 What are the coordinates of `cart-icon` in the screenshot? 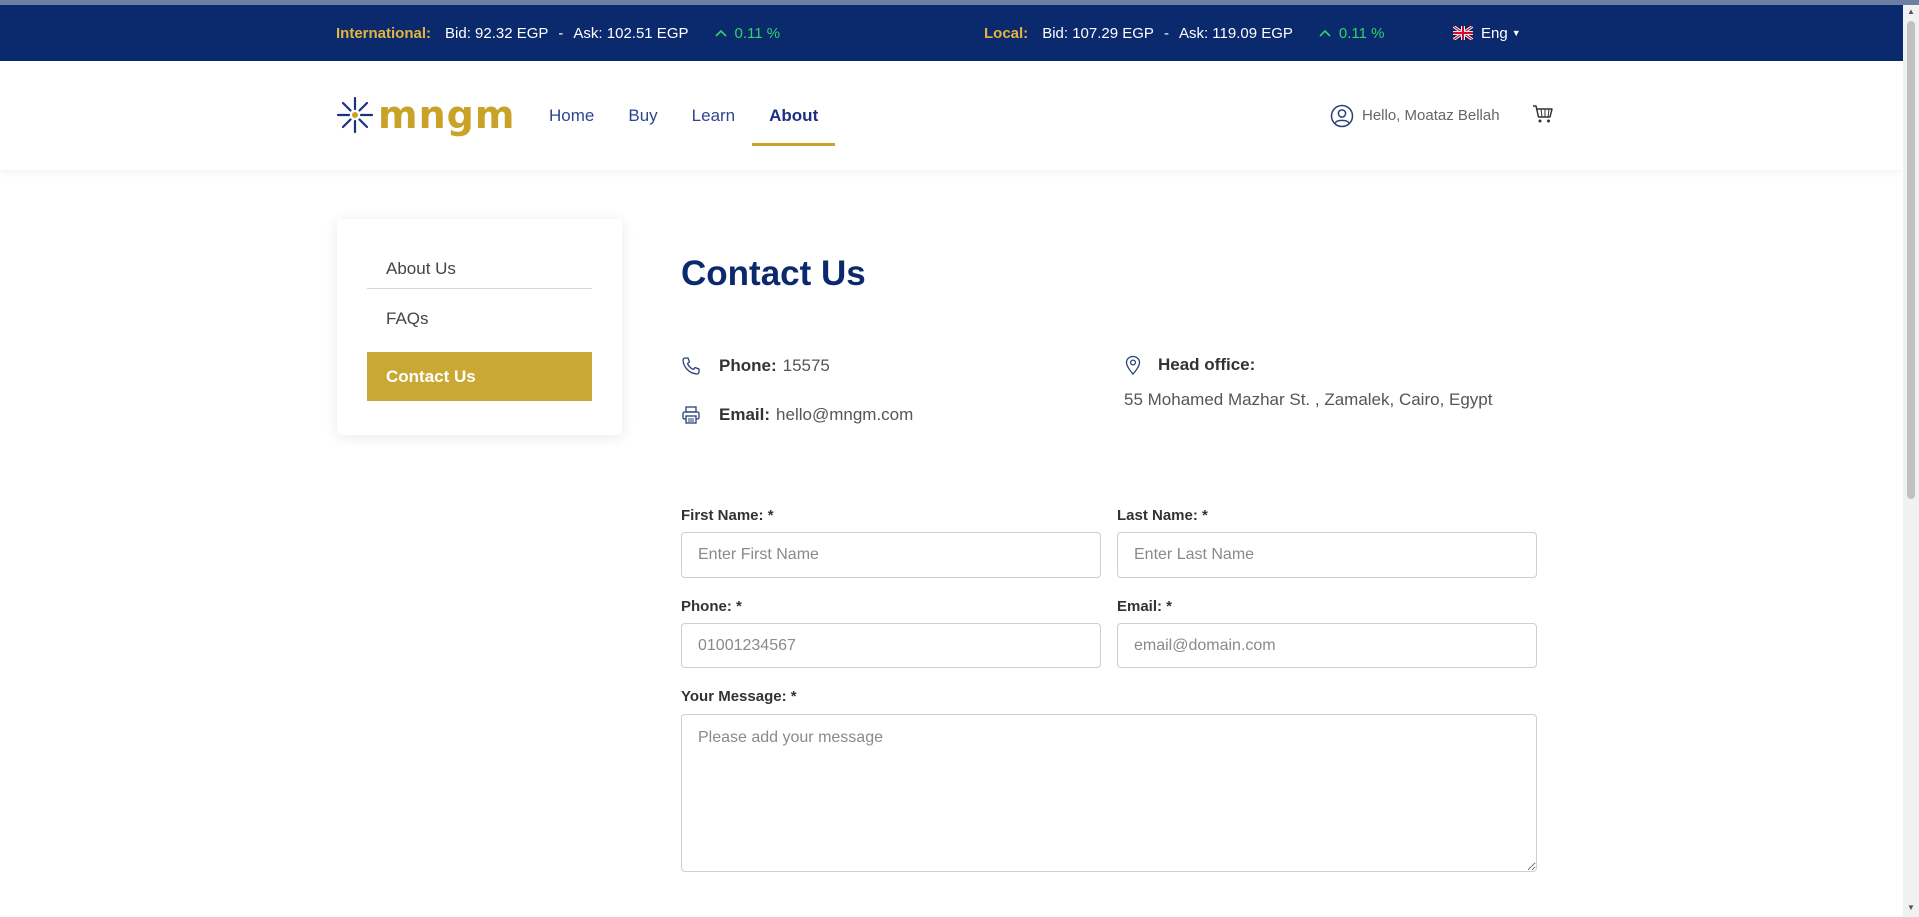 It's located at (1543, 114).